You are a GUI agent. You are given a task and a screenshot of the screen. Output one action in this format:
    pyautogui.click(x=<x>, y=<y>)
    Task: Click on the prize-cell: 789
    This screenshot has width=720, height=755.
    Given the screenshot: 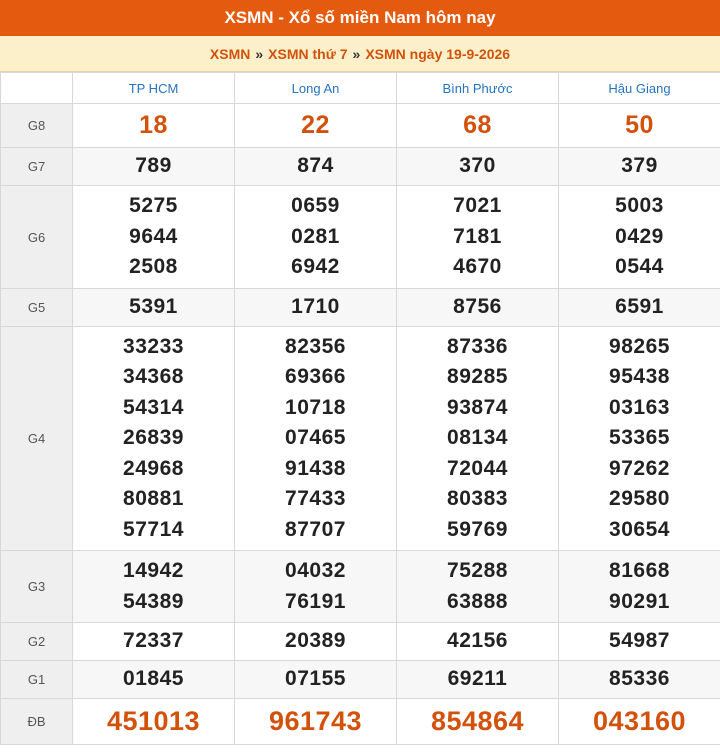 What is the action you would take?
    pyautogui.click(x=153, y=166)
    